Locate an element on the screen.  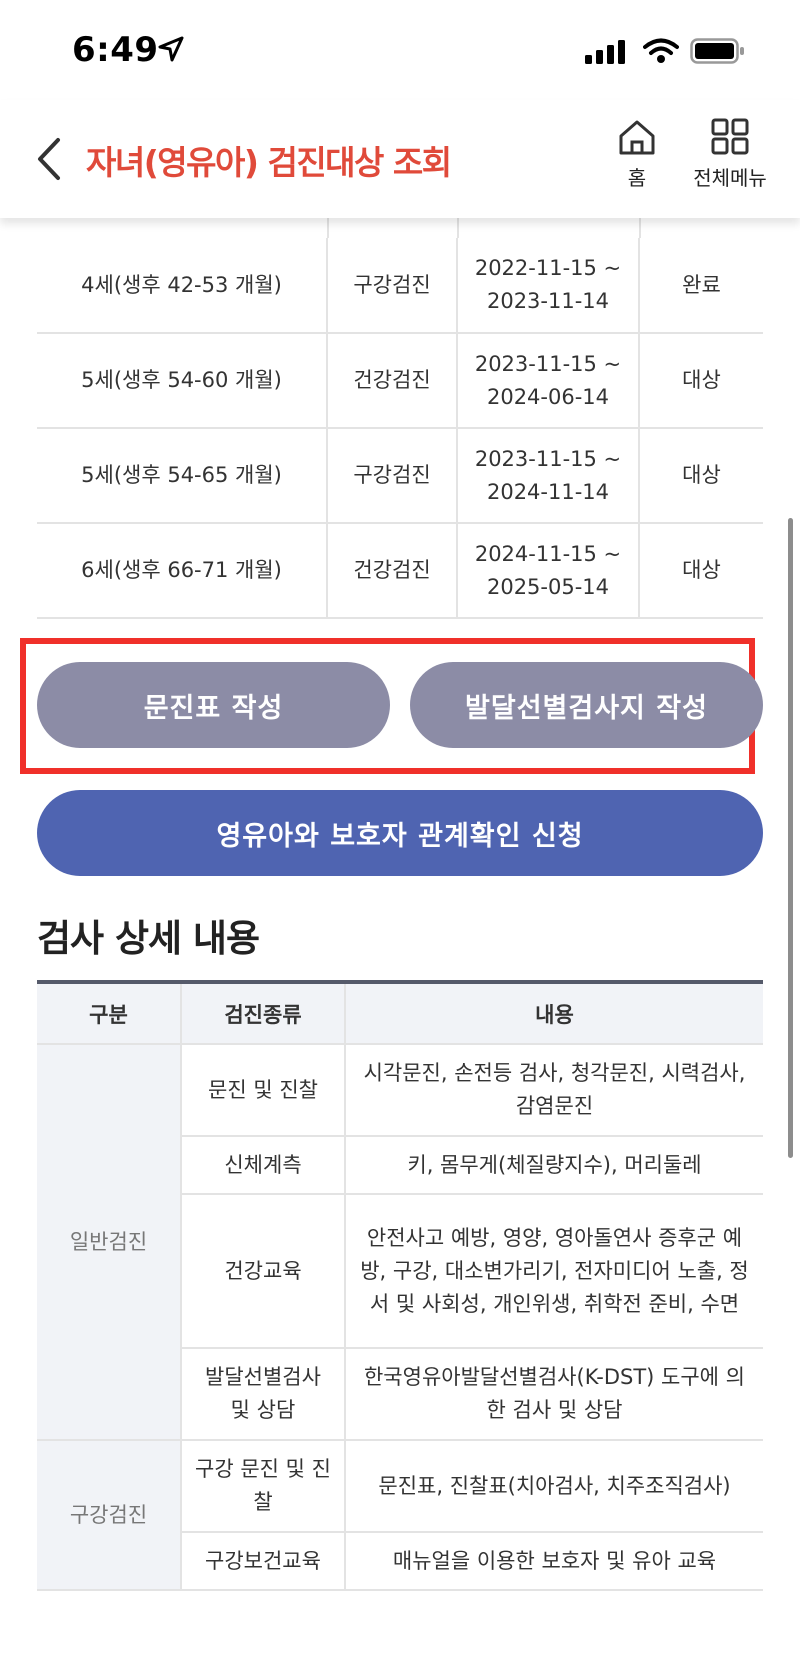
desc-cell: 시각문진, 손전등 검사, 청각문진, 시력검사, 감염문진 is located at coordinates (553, 1090).